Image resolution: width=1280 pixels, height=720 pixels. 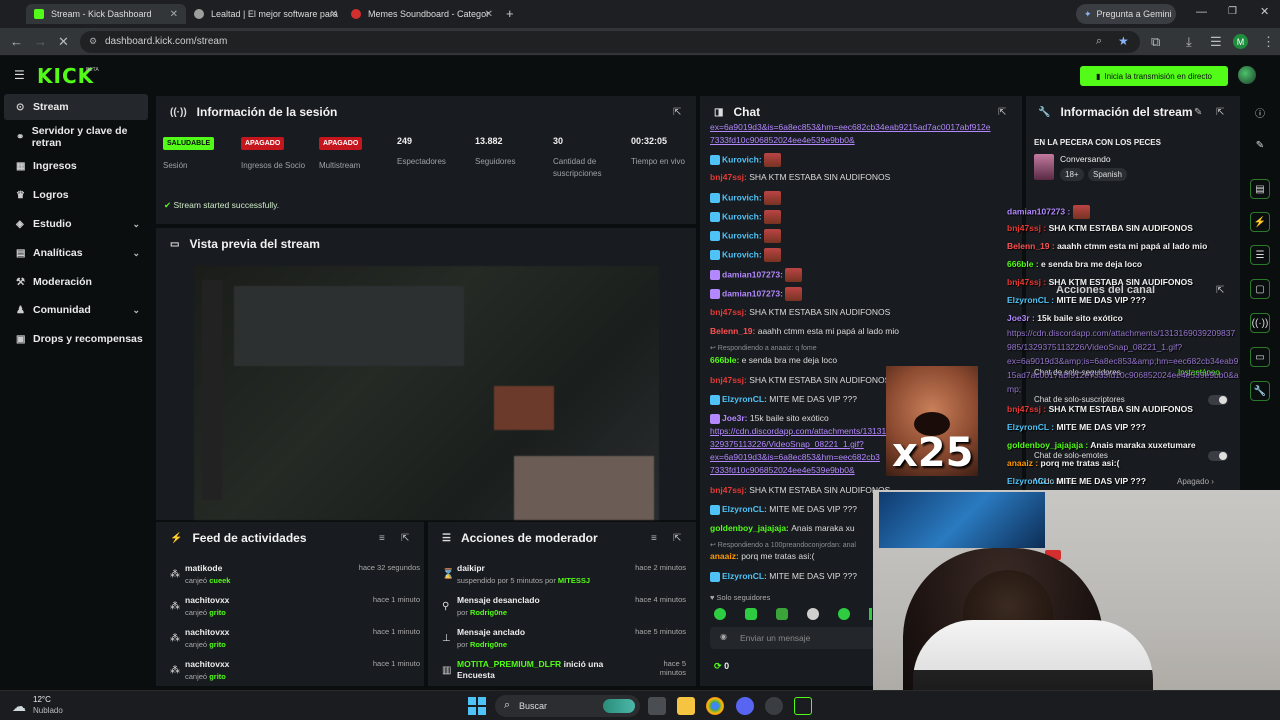 I want to click on mod-action-user: MOTITA_PREMIUM_DLFR, so click(x=509, y=664).